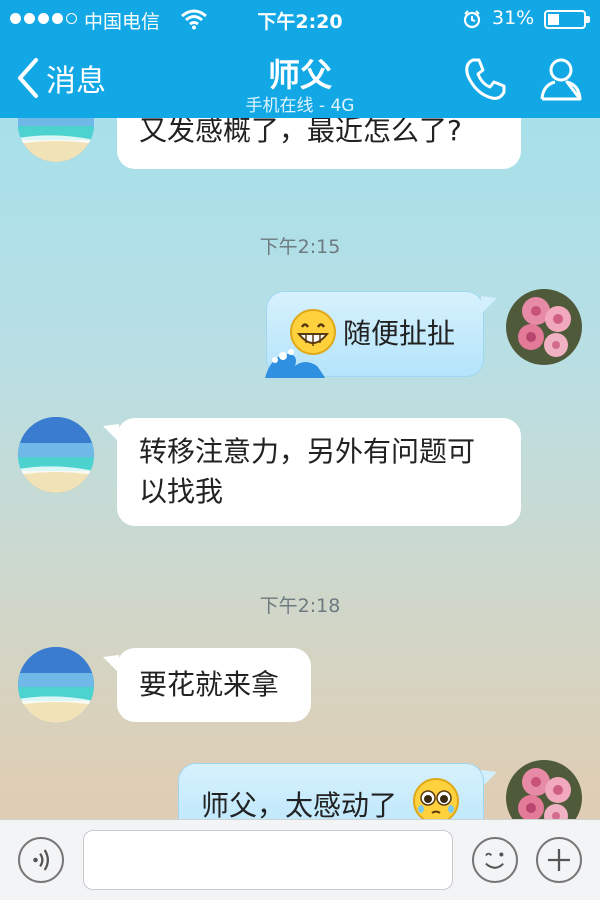 The image size is (600, 900). What do you see at coordinates (319, 472) in the screenshot?
I see `message-bubble-incoming: 转移注意力，另外有问题可 以找我` at bounding box center [319, 472].